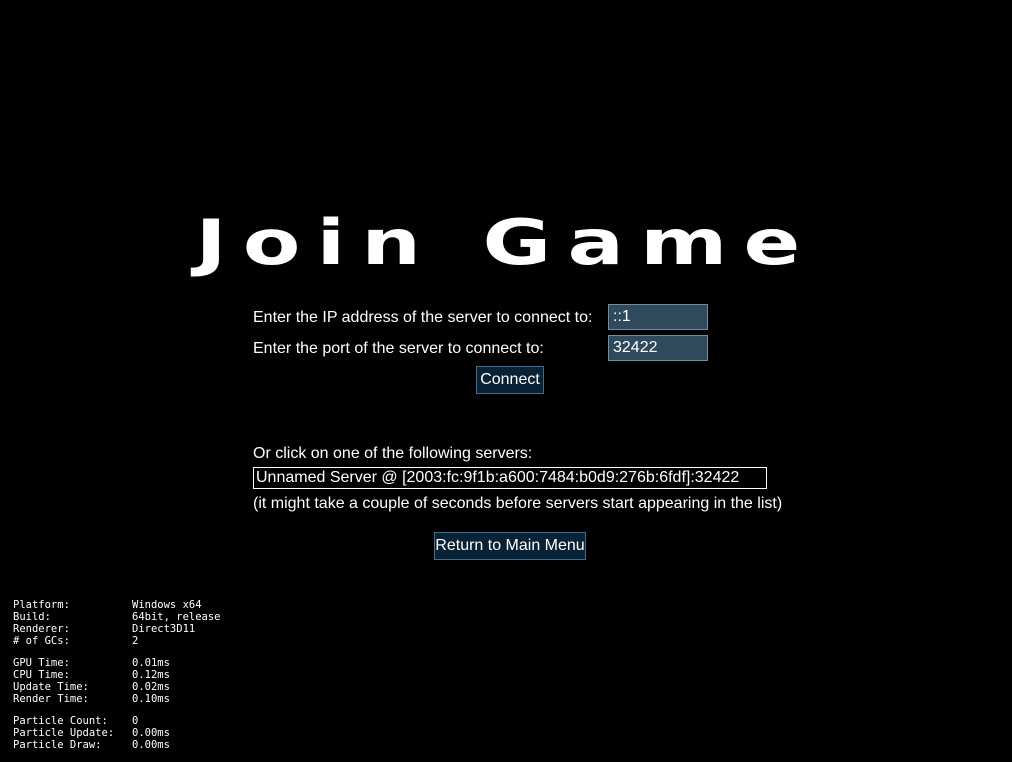  Describe the element at coordinates (41, 629) in the screenshot. I see `debug-key: Renderer:` at that location.